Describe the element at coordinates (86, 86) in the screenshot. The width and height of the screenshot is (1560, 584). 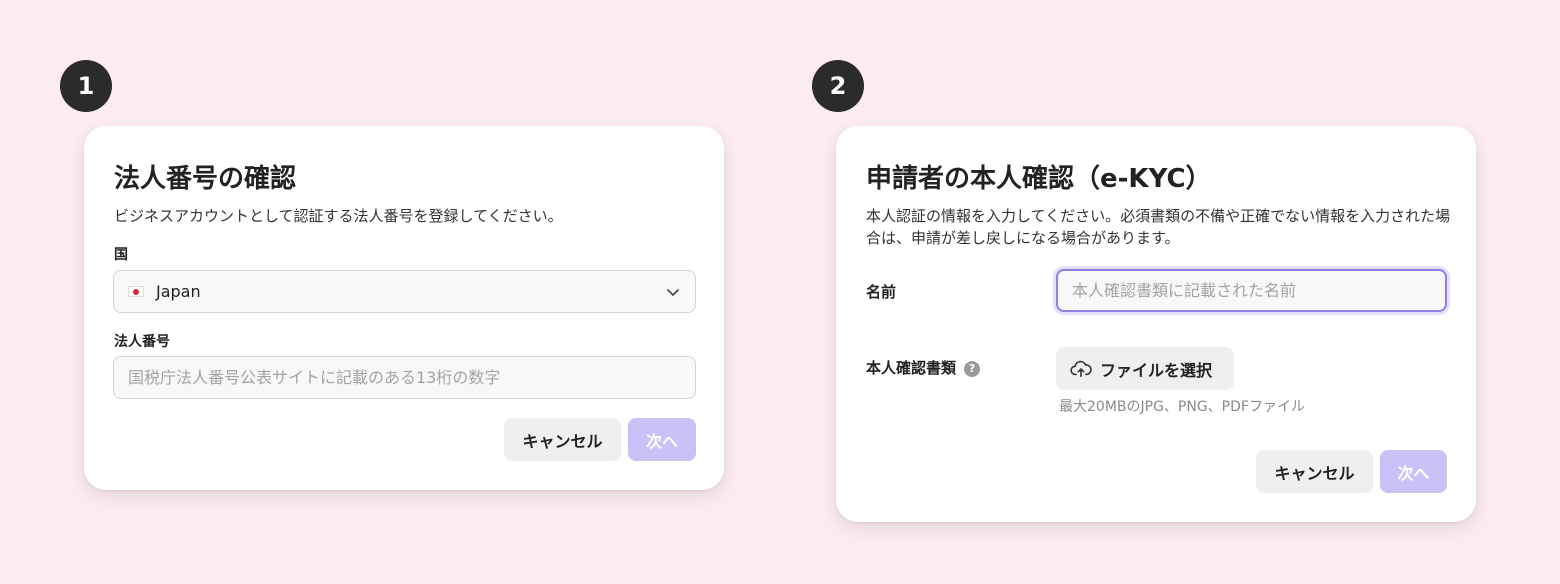
I see `step-1-badge: 1` at that location.